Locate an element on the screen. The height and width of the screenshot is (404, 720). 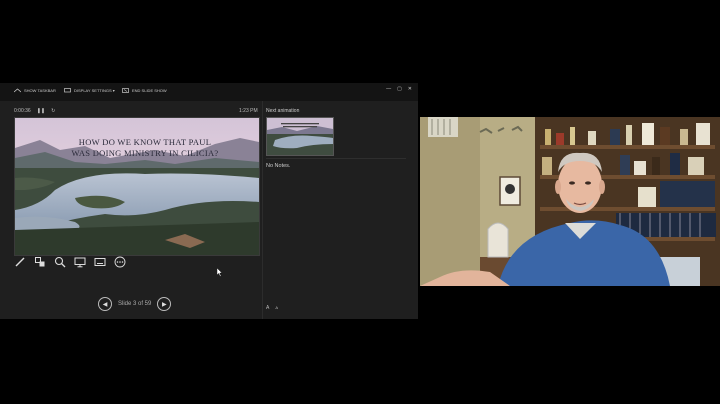
show-taskbar-button: SHOW TASKBAR is located at coordinates (35, 90).